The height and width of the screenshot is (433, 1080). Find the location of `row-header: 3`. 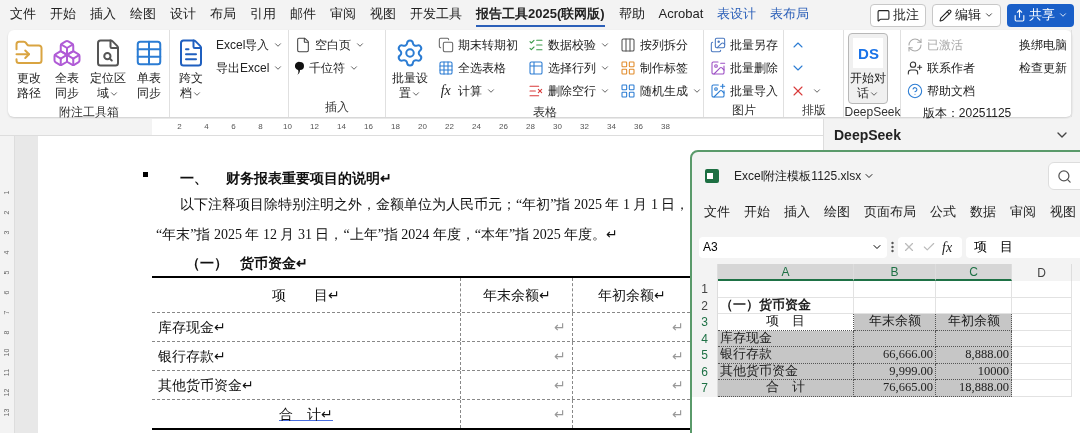

row-header: 3 is located at coordinates (705, 322).